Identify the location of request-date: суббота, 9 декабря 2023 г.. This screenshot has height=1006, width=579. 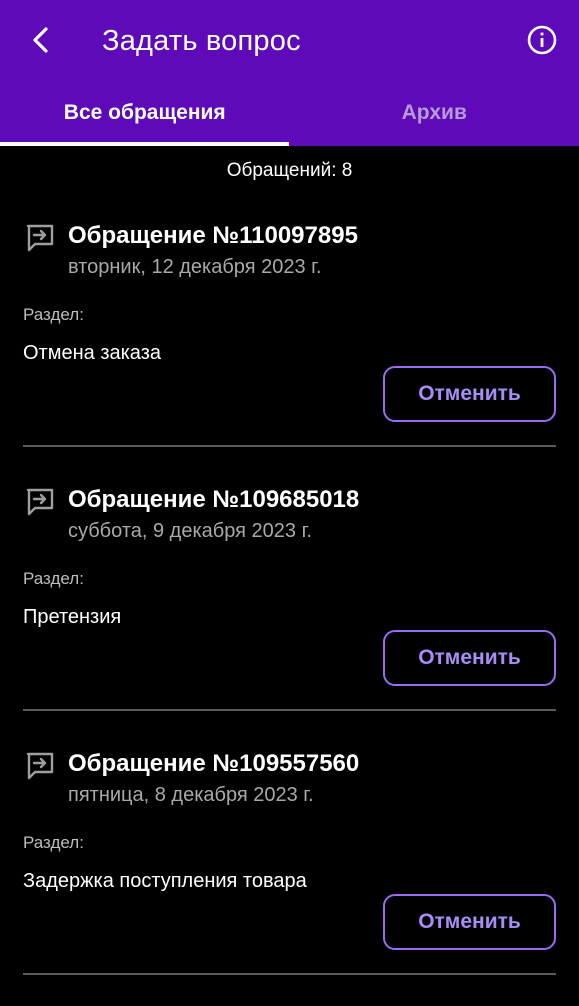
(190, 531).